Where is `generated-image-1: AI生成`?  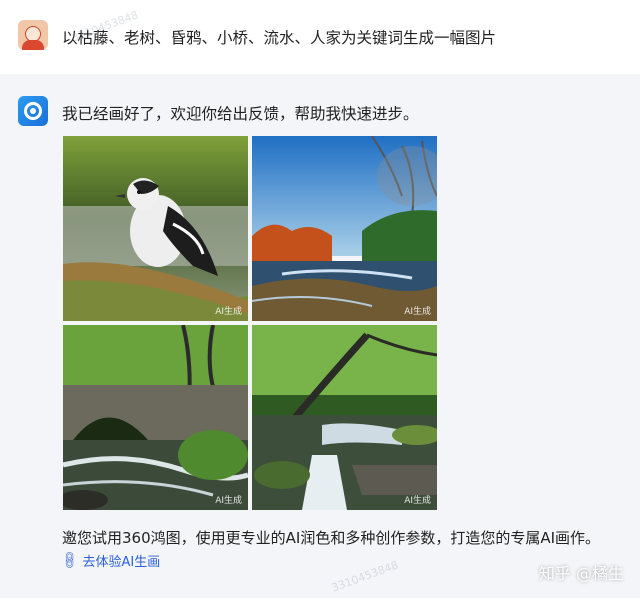
generated-image-1: AI生成 is located at coordinates (155, 228).